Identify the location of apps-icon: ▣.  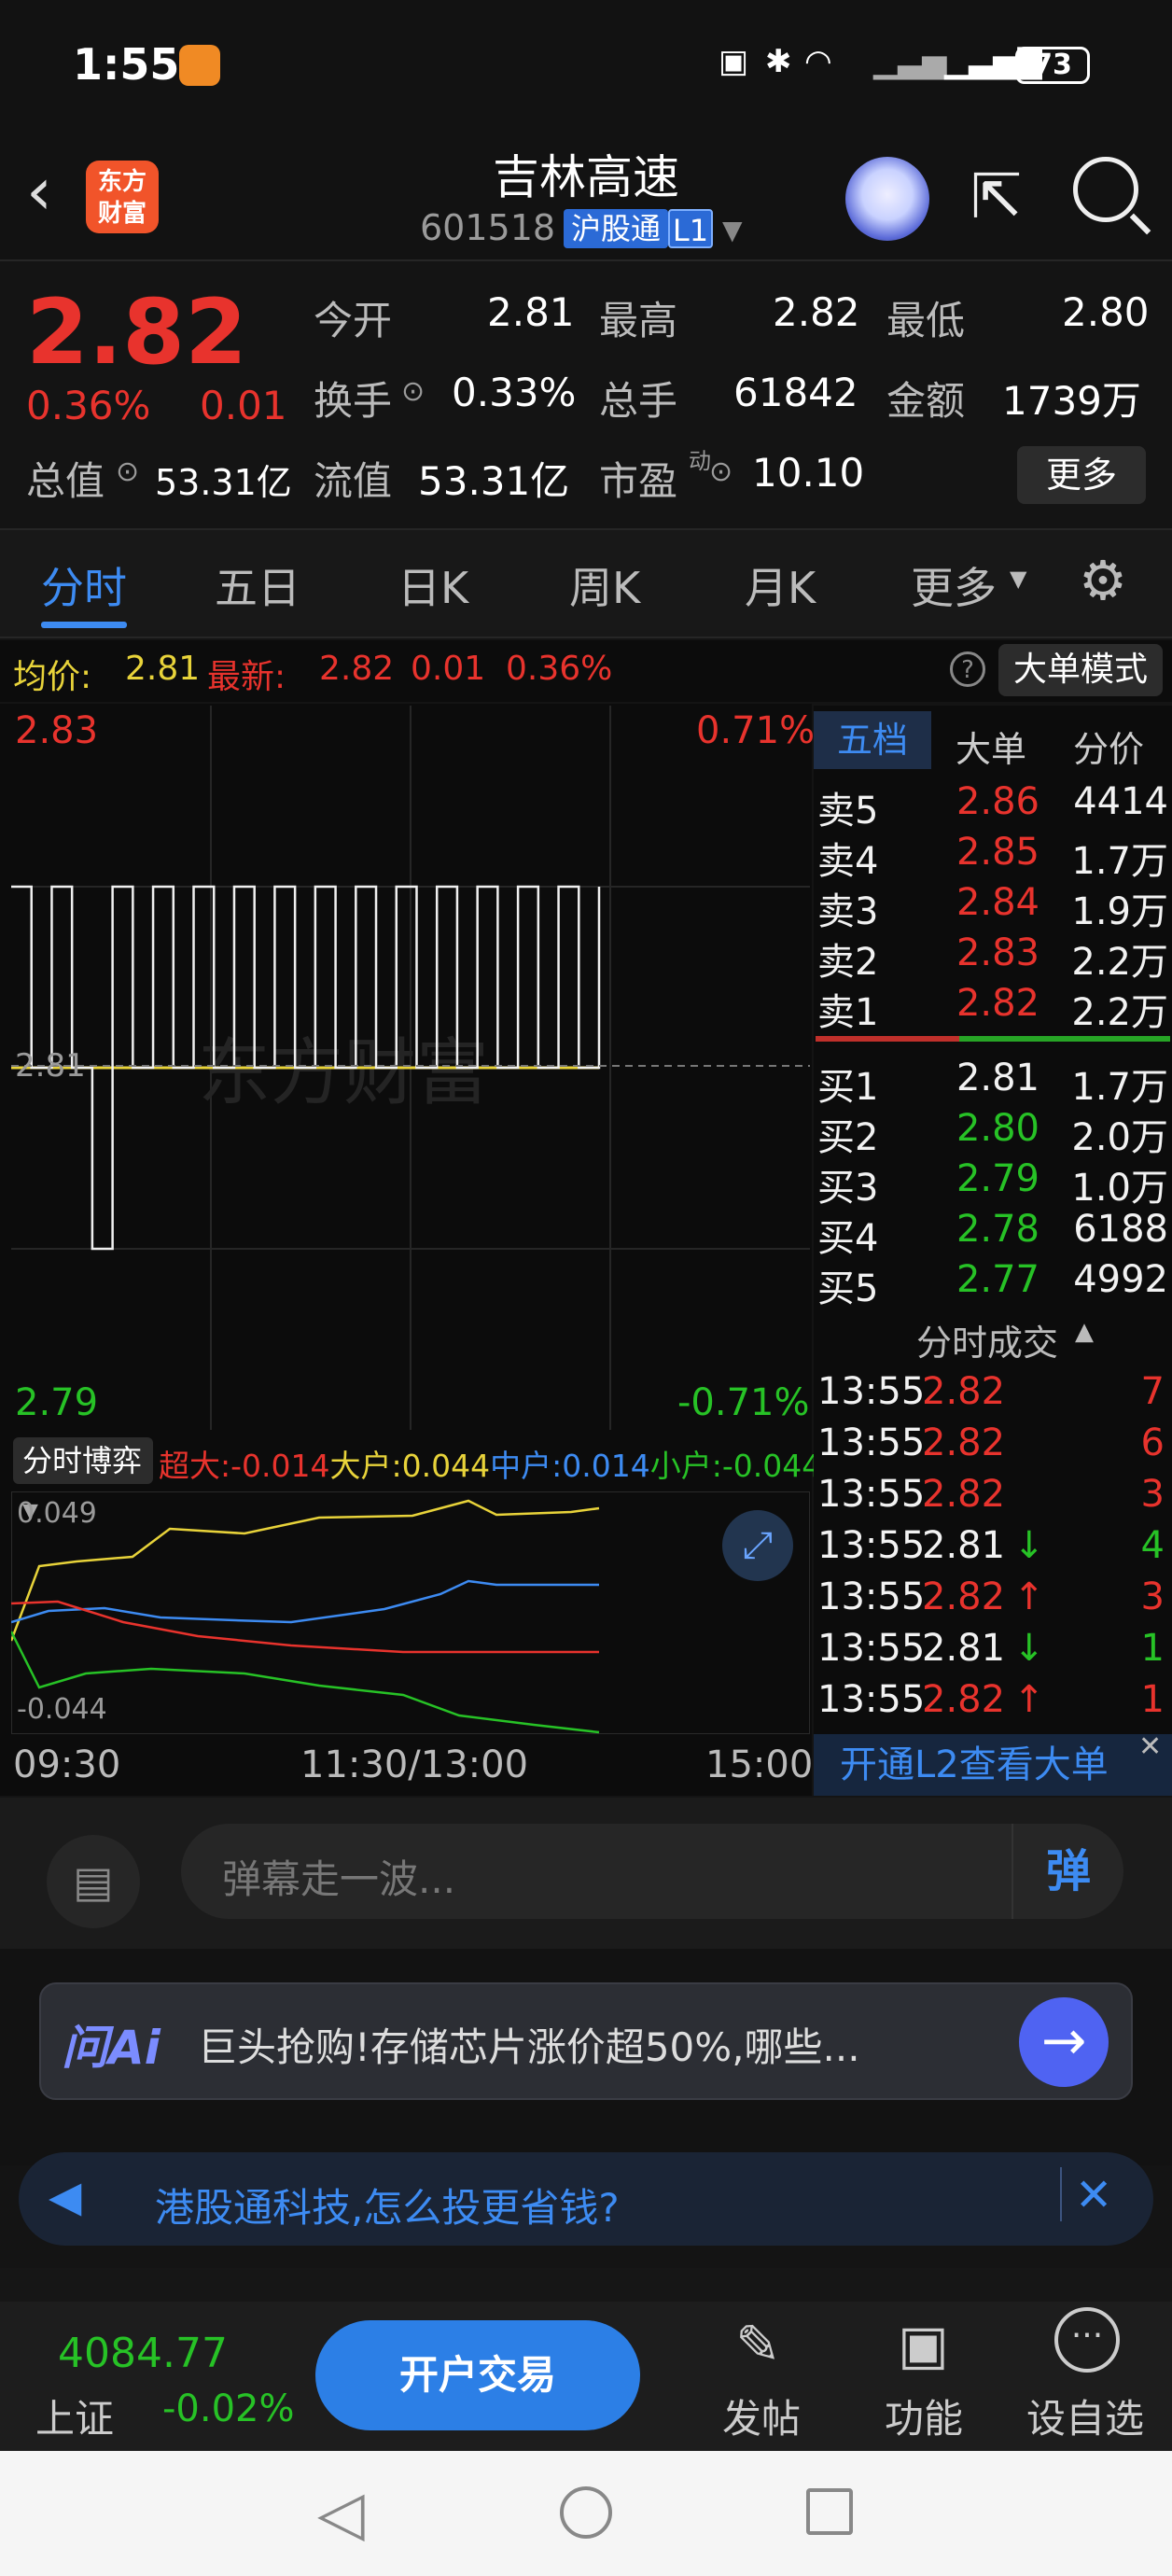
(923, 2344).